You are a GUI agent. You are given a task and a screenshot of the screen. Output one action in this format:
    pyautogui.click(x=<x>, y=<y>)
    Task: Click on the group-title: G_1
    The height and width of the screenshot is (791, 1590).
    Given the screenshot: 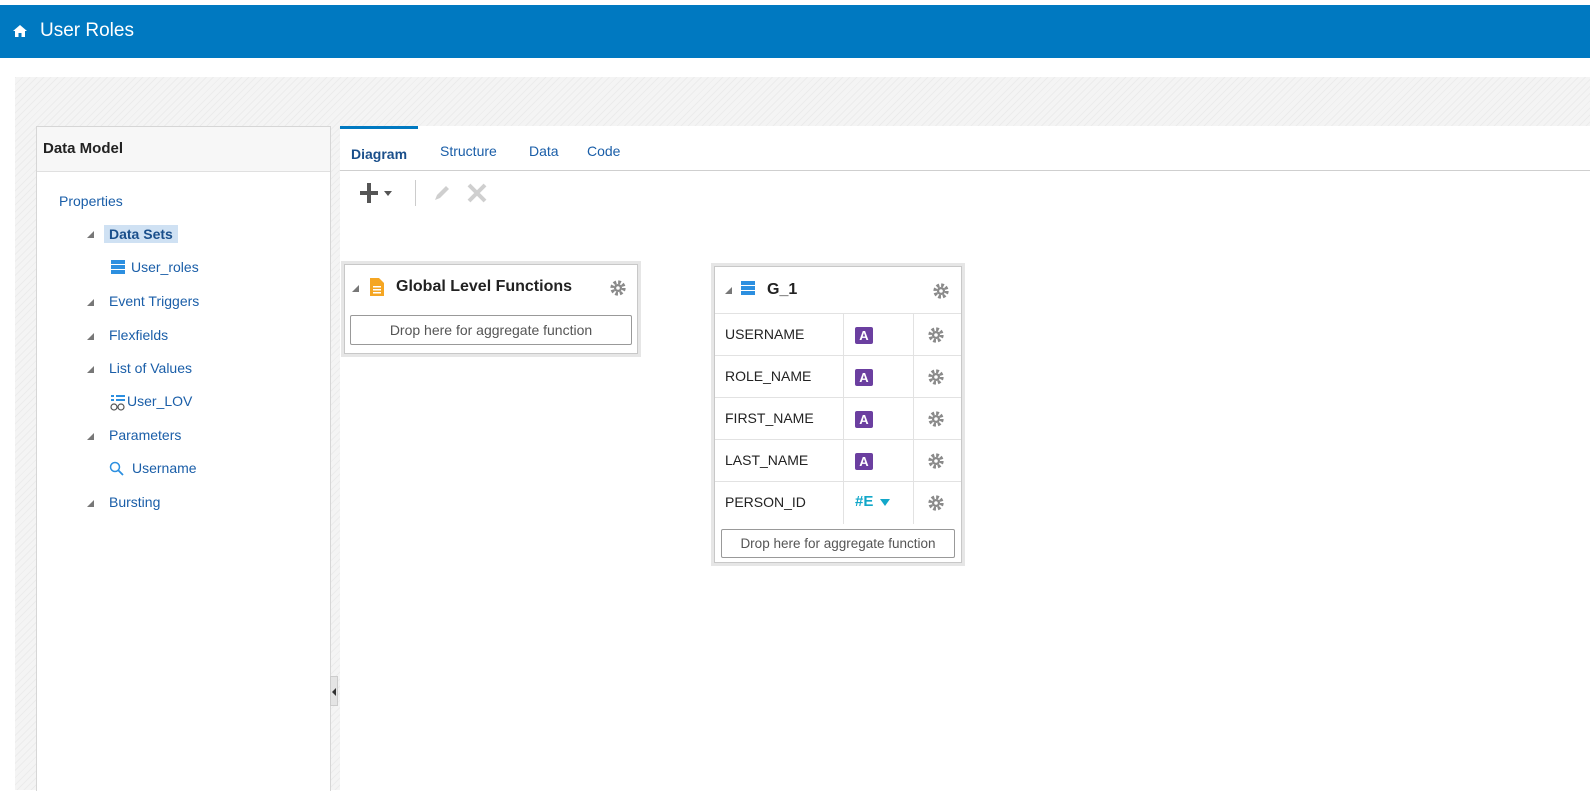 What is the action you would take?
    pyautogui.click(x=782, y=289)
    